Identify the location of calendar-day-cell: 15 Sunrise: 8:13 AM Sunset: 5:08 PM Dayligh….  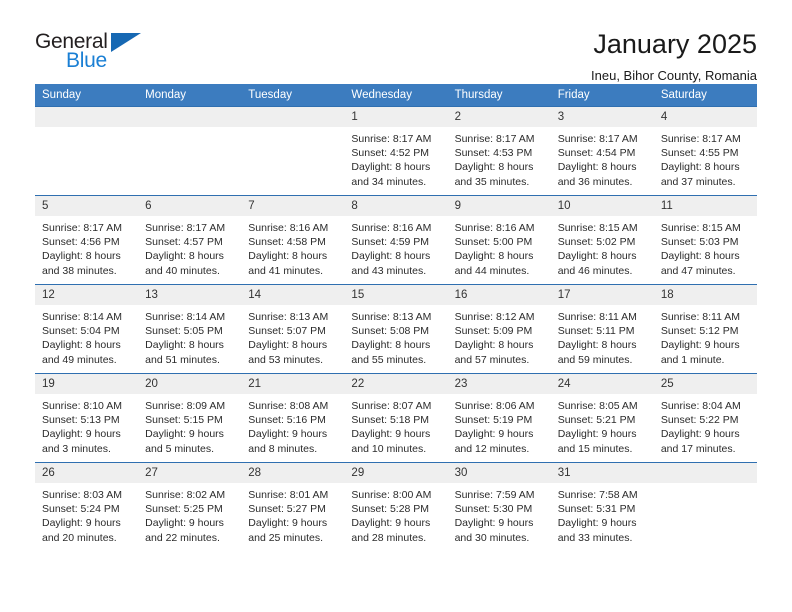
(396, 329).